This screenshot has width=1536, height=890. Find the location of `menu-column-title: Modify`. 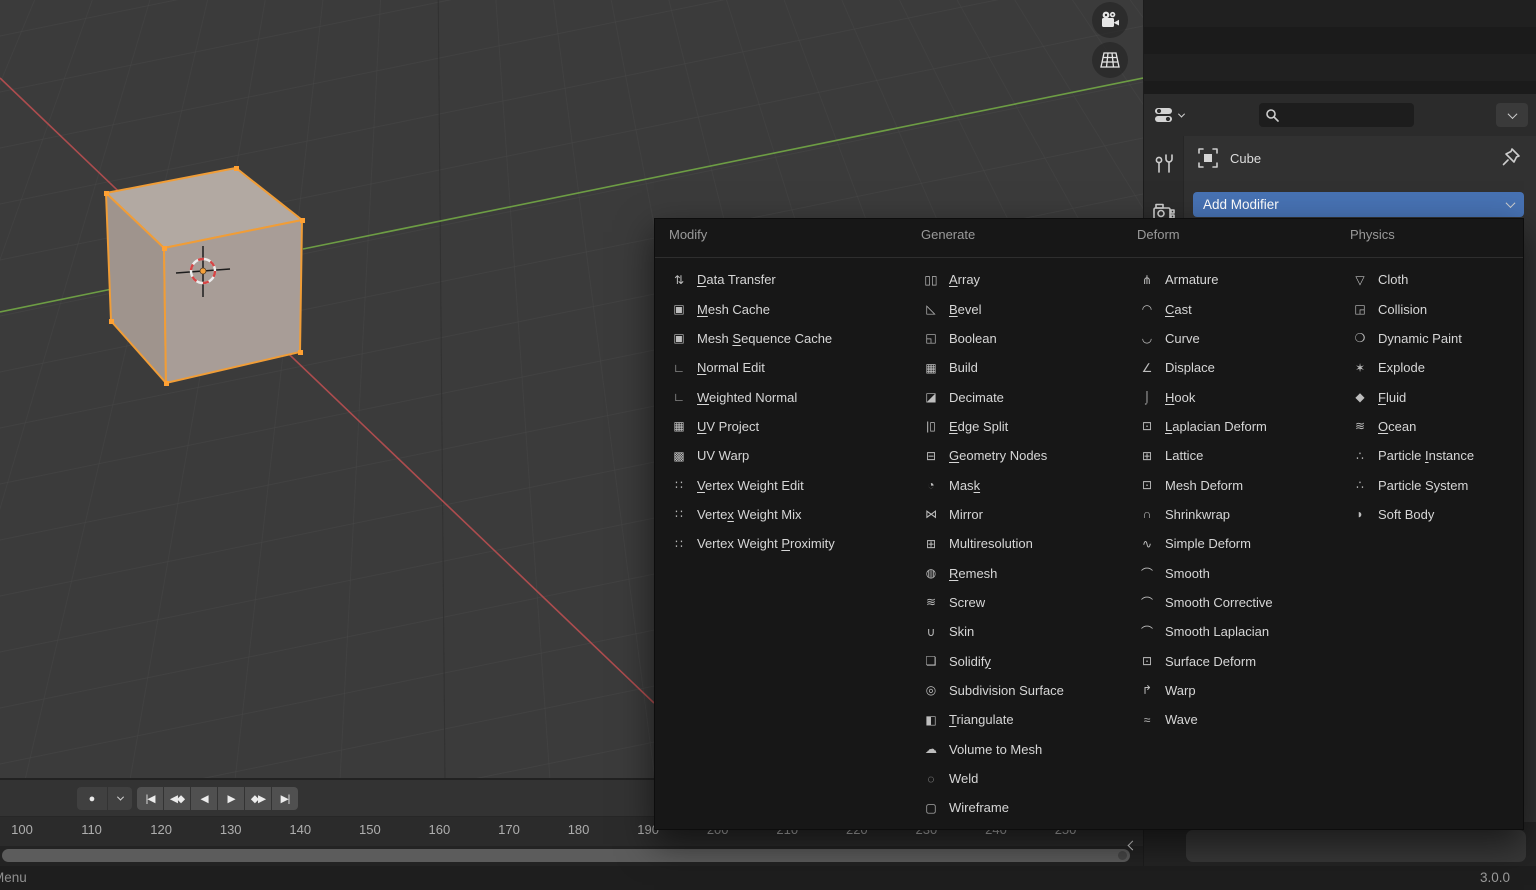

menu-column-title: Modify is located at coordinates (688, 234).